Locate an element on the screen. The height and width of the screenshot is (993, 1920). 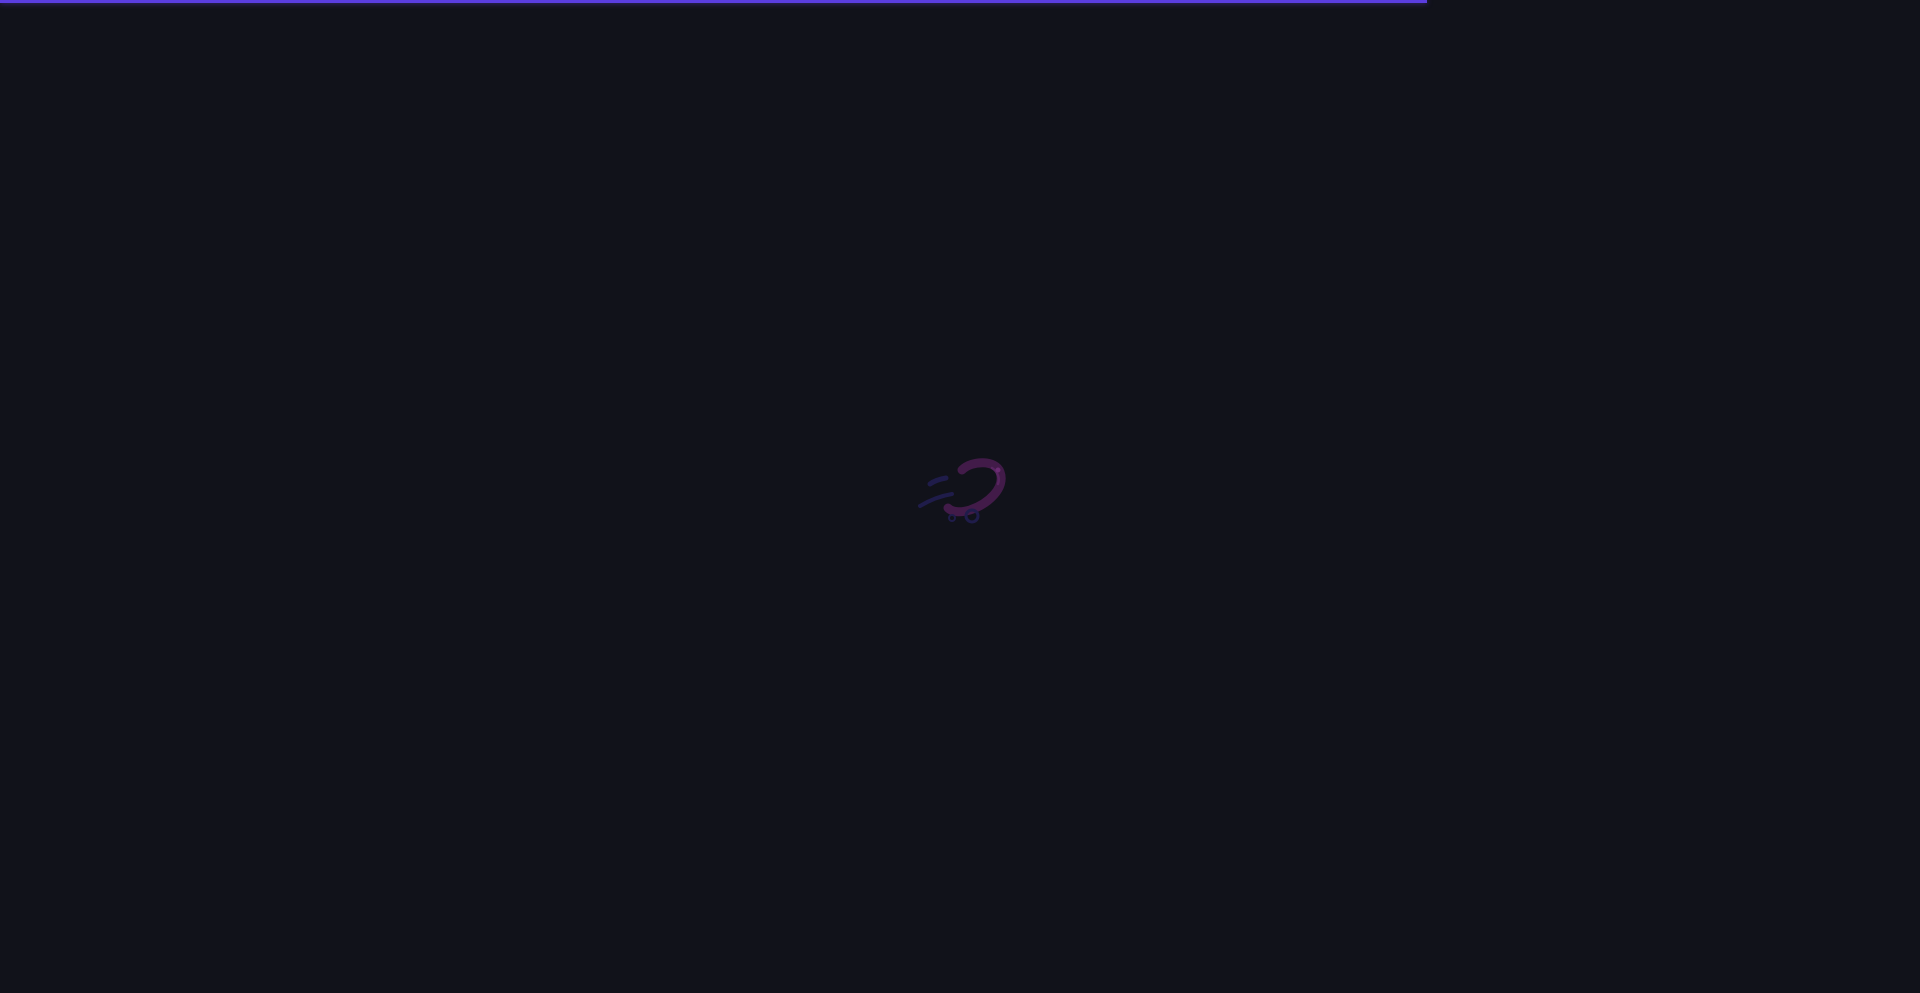
hook-logo-icon is located at coordinates (960, 496).